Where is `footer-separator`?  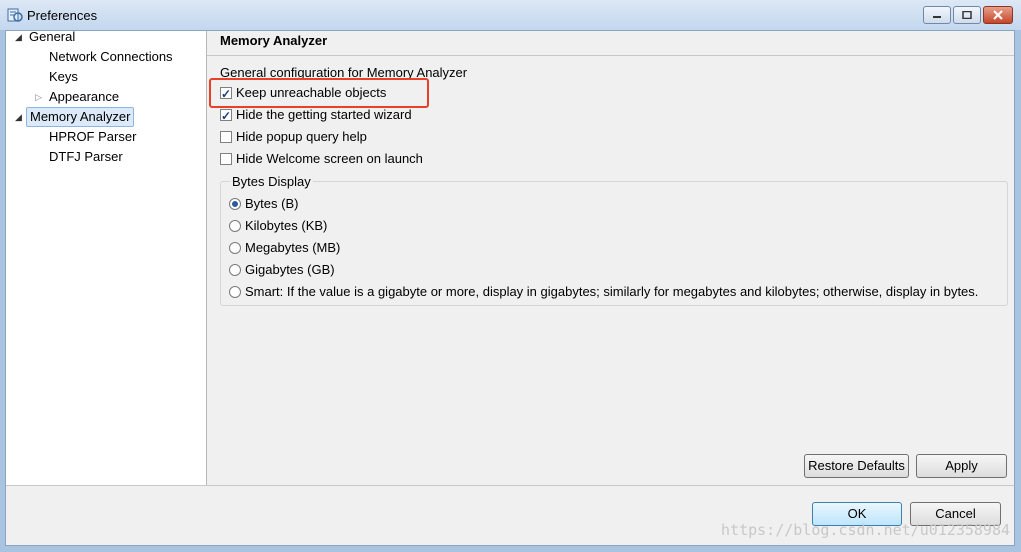 footer-separator is located at coordinates (510, 485).